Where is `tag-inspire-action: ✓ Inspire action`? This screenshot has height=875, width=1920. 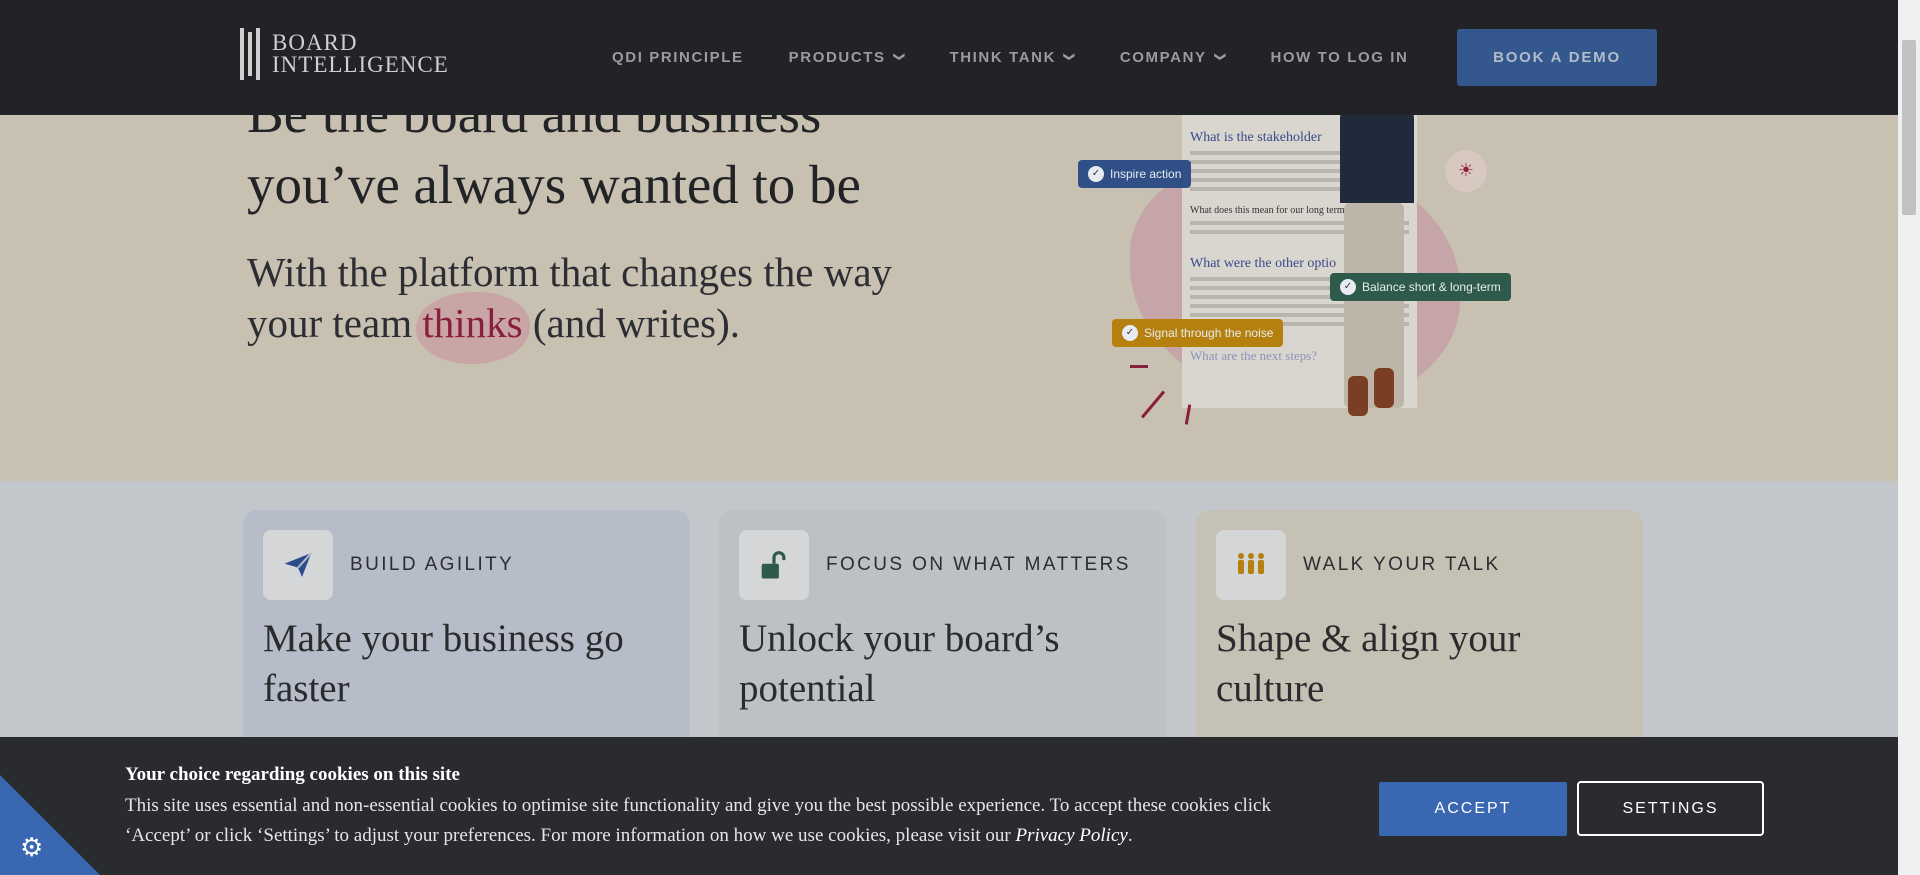
tag-inspire-action: ✓ Inspire action is located at coordinates (1135, 174).